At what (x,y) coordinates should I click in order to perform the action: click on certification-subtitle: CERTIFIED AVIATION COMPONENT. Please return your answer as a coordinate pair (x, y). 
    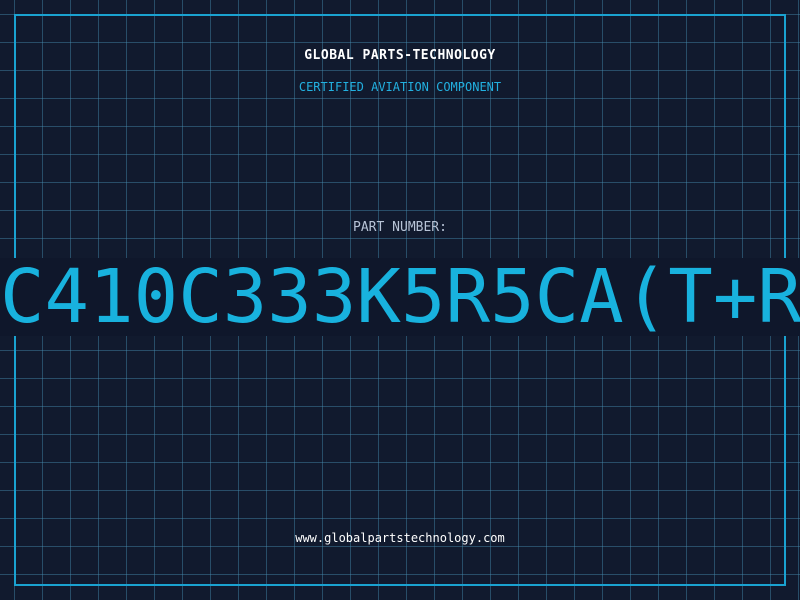
    Looking at the image, I should click on (400, 87).